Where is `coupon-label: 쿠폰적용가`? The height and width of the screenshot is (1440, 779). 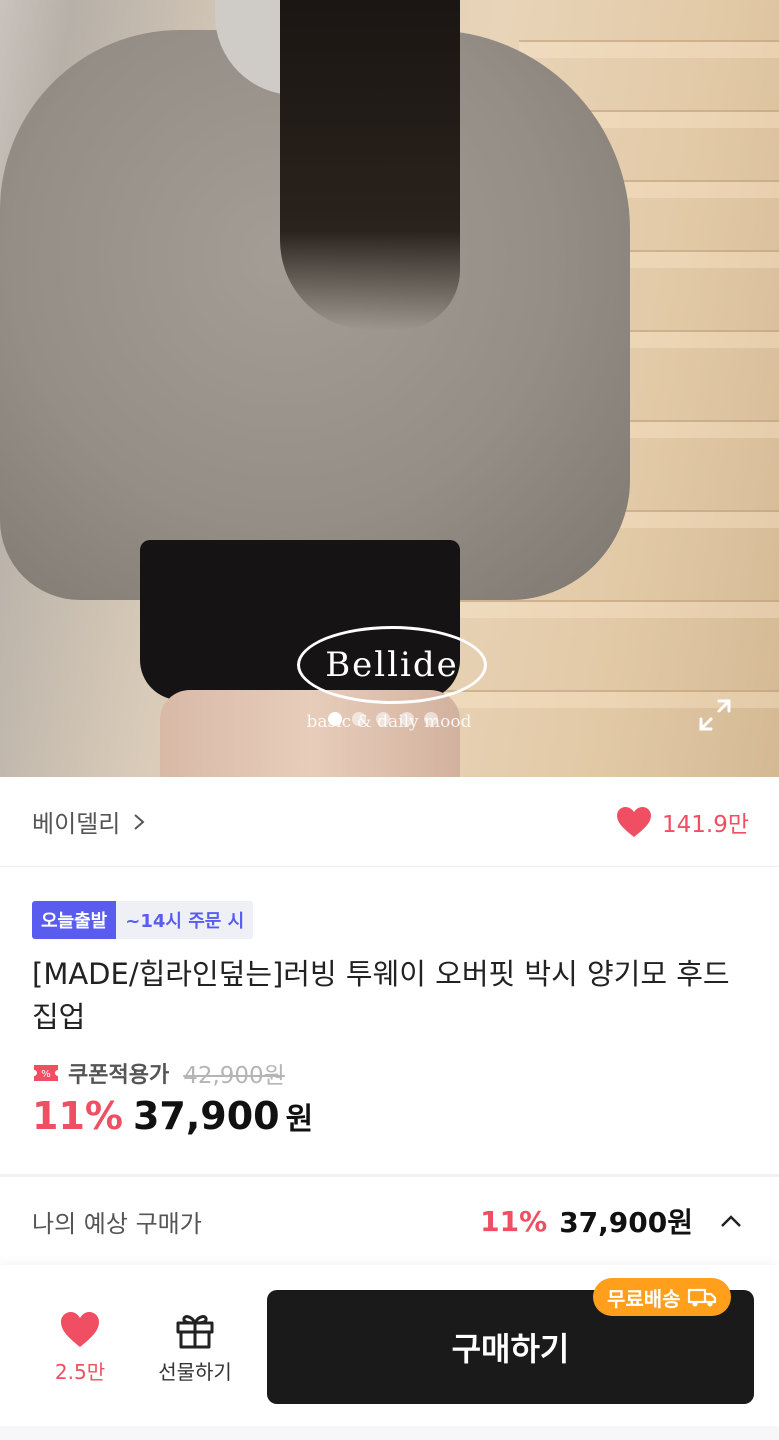 coupon-label: 쿠폰적용가 is located at coordinates (119, 1075).